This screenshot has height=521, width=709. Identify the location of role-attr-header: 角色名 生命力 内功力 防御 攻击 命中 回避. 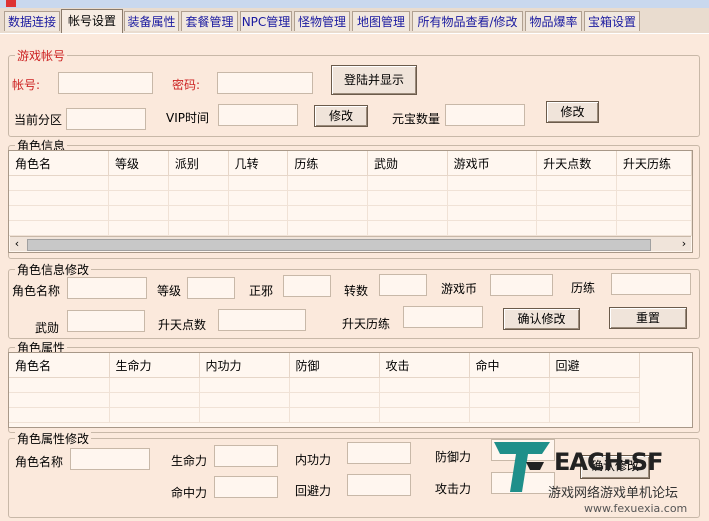
(324, 365).